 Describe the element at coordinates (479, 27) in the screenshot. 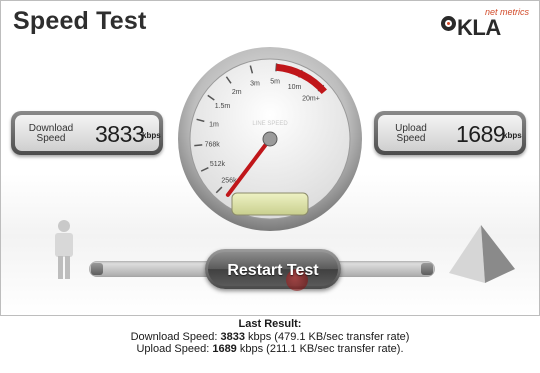

I see `logo-wordmark: KLA` at that location.